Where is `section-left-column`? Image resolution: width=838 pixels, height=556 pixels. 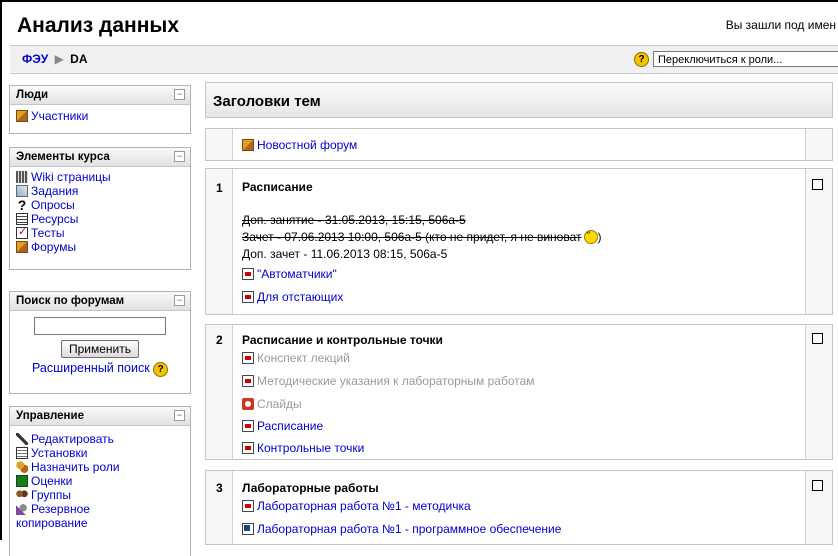
section-left-column is located at coordinates (219, 144).